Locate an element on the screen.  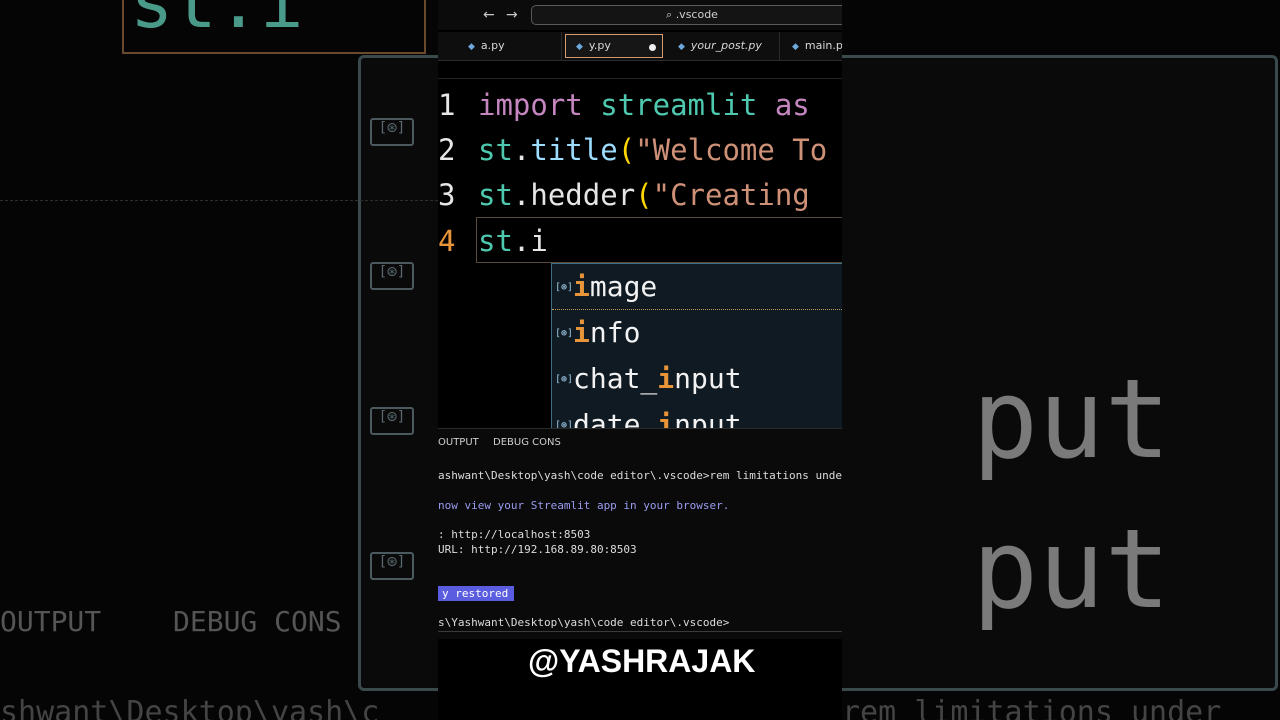
terminal-network-url: URL: http://192.168.89.80:8503 is located at coordinates (537, 549).